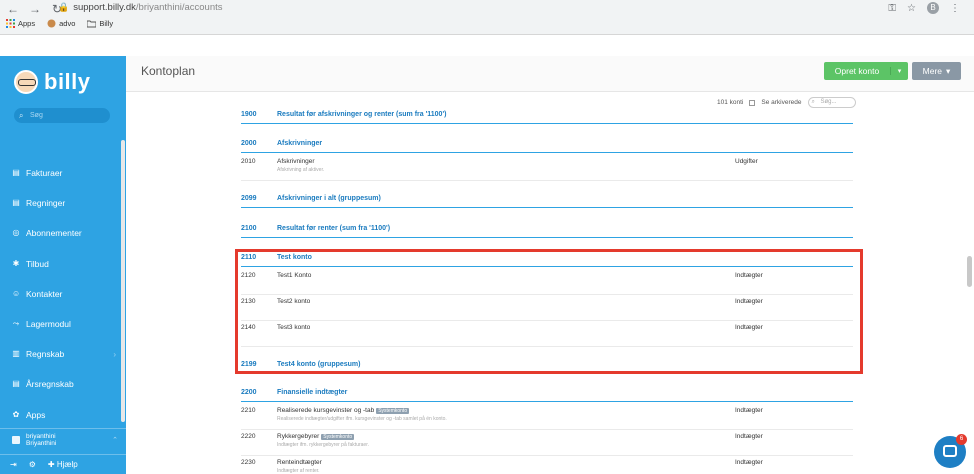  I want to click on search-icon: ⌕, so click(813, 102).